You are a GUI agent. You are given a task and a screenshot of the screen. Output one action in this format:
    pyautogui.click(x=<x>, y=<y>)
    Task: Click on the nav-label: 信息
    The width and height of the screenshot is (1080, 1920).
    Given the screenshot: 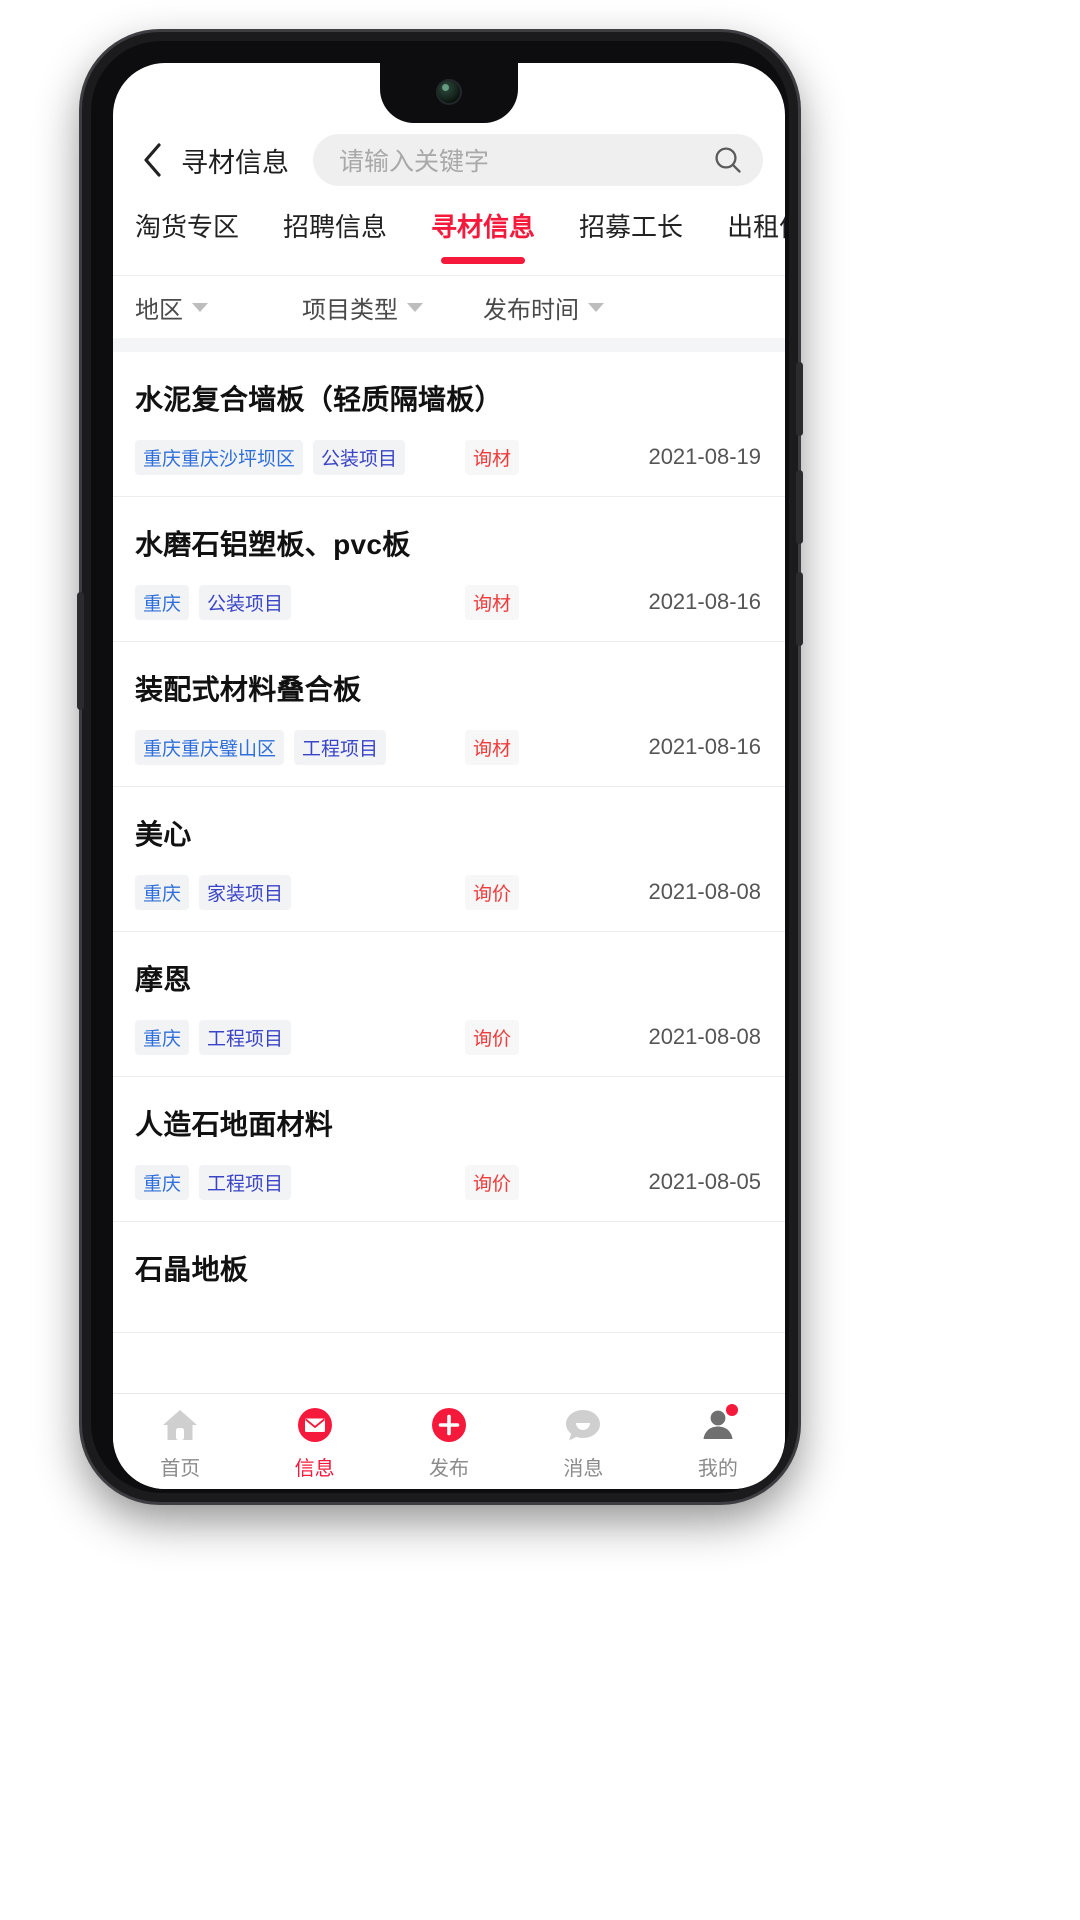 What is the action you would take?
    pyautogui.click(x=314, y=1468)
    